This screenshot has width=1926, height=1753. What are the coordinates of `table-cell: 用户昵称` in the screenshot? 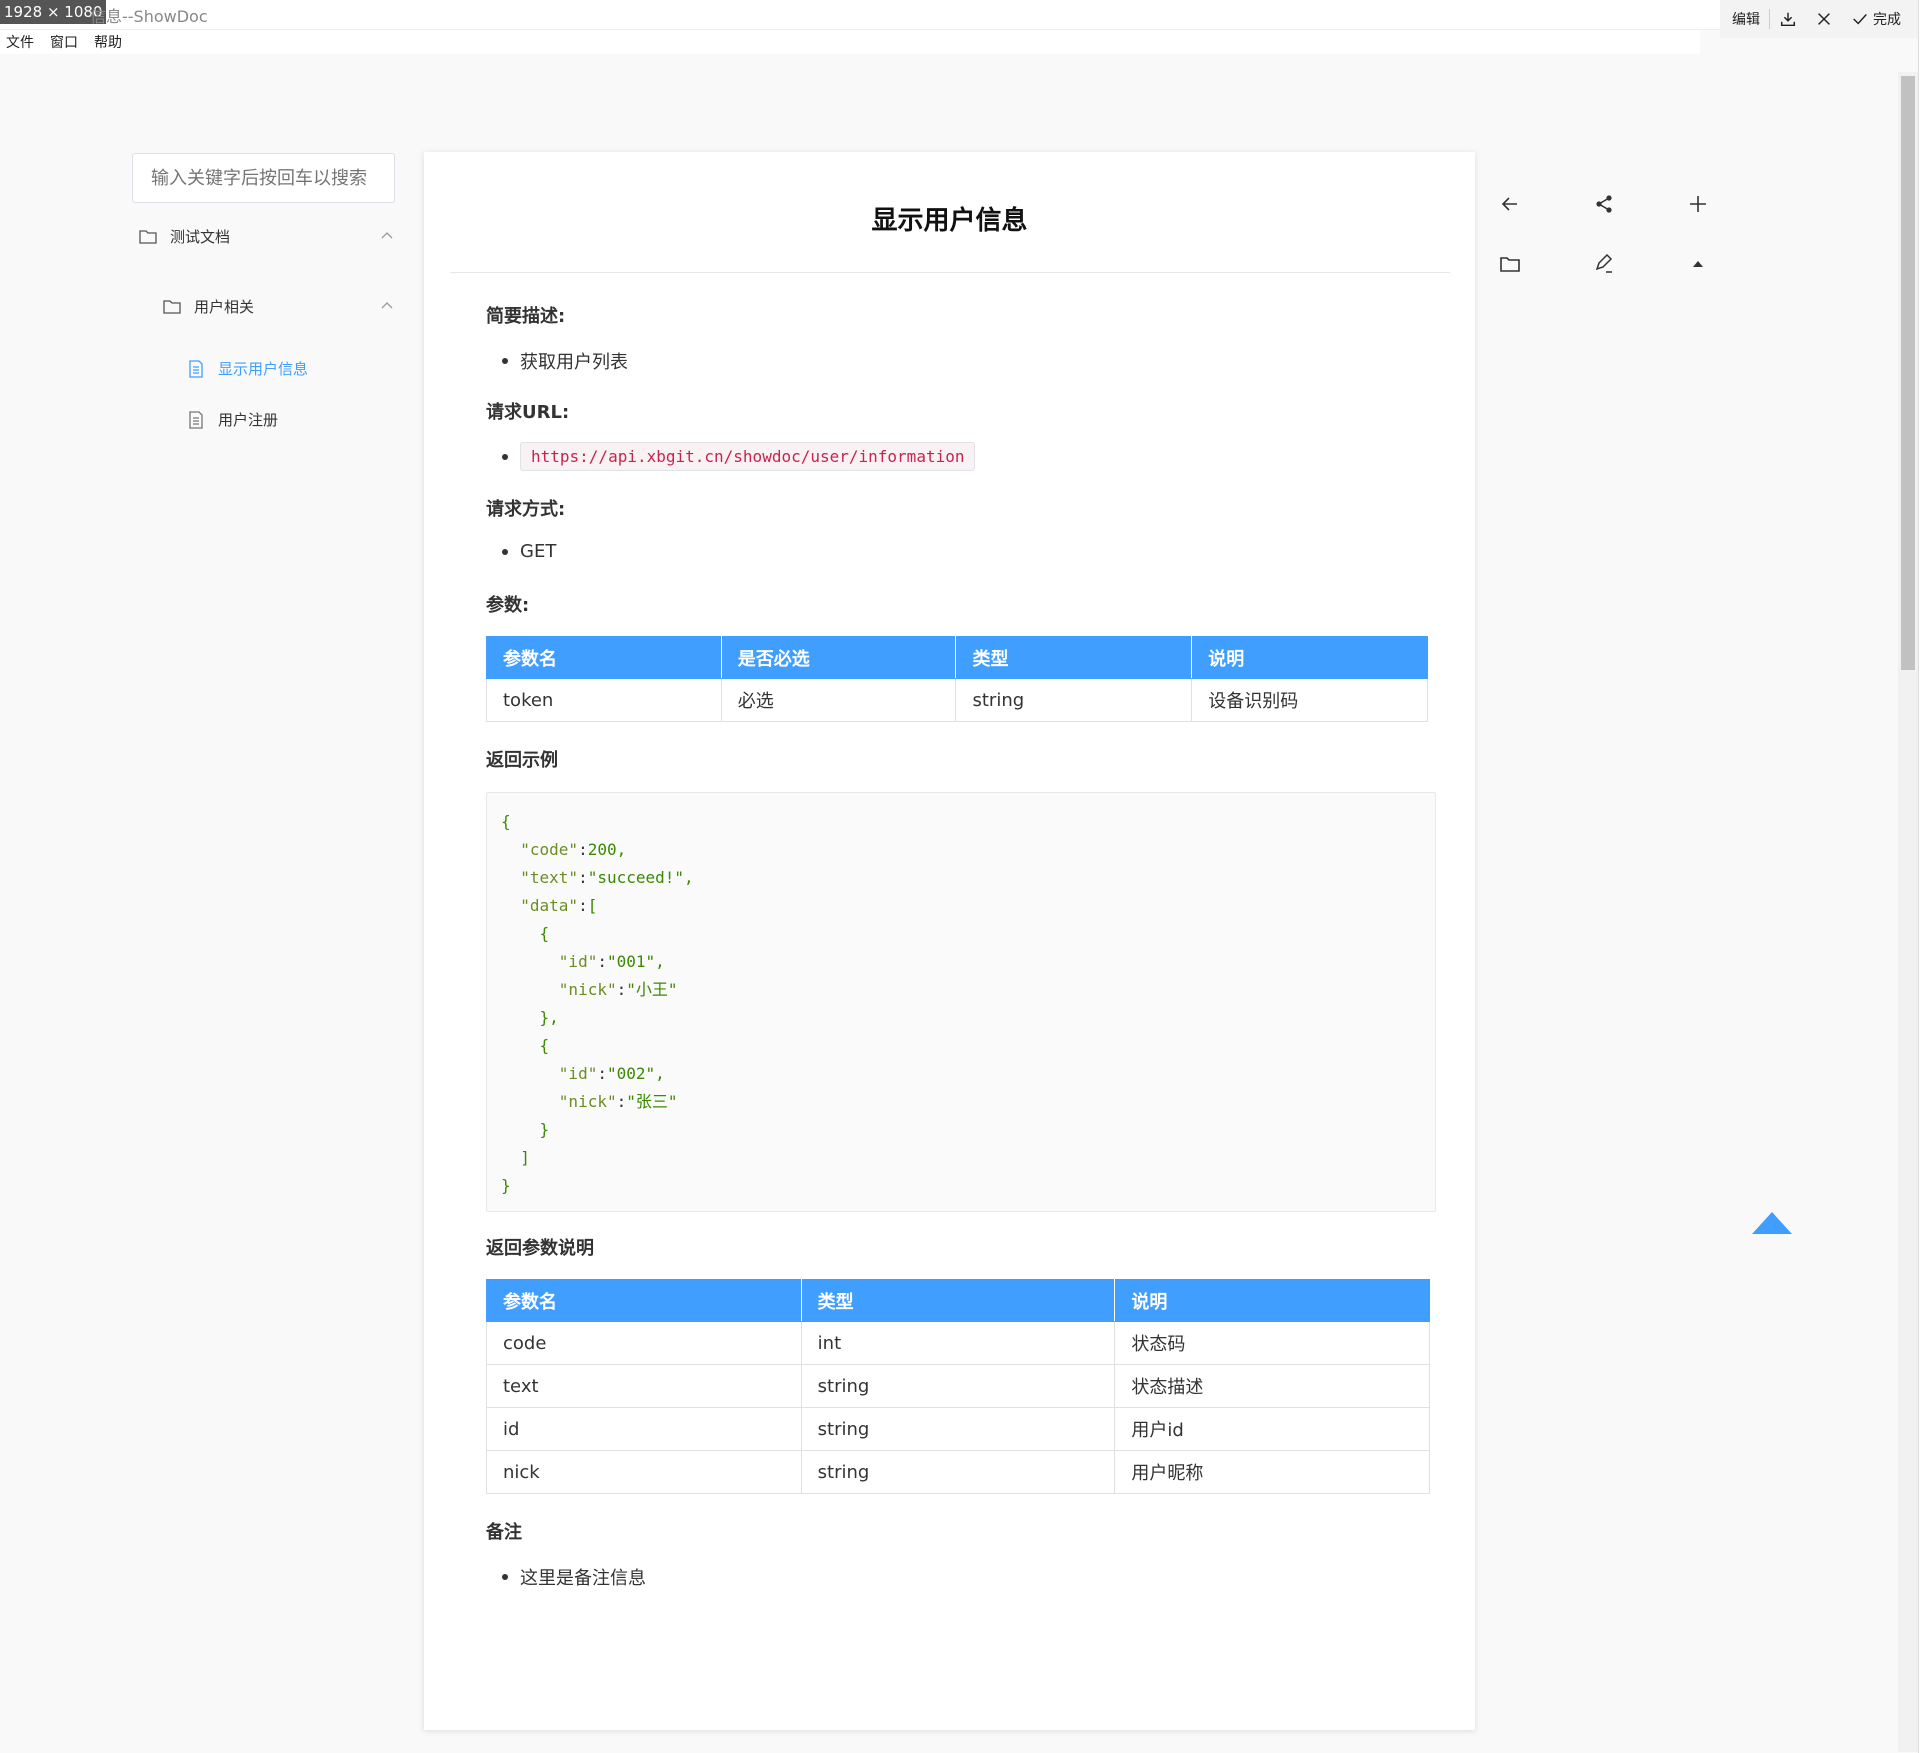 It's located at (1272, 1472).